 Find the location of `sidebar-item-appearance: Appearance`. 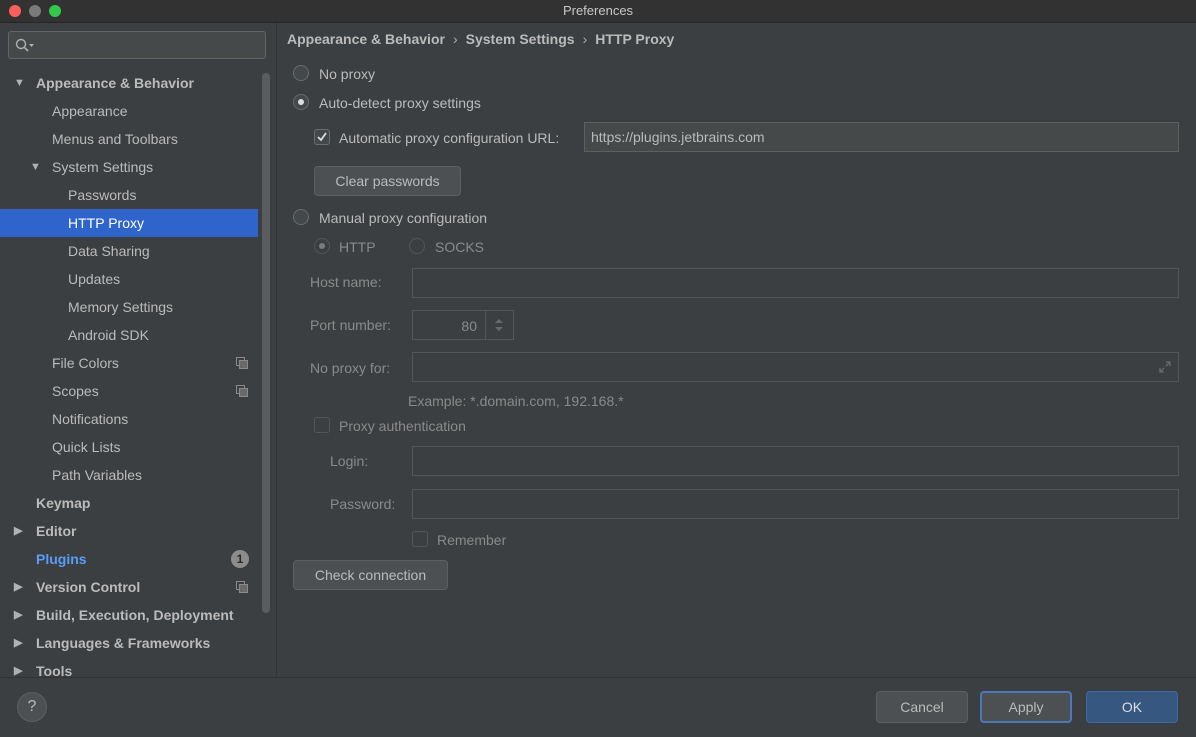

sidebar-item-appearance: Appearance is located at coordinates (129, 111).